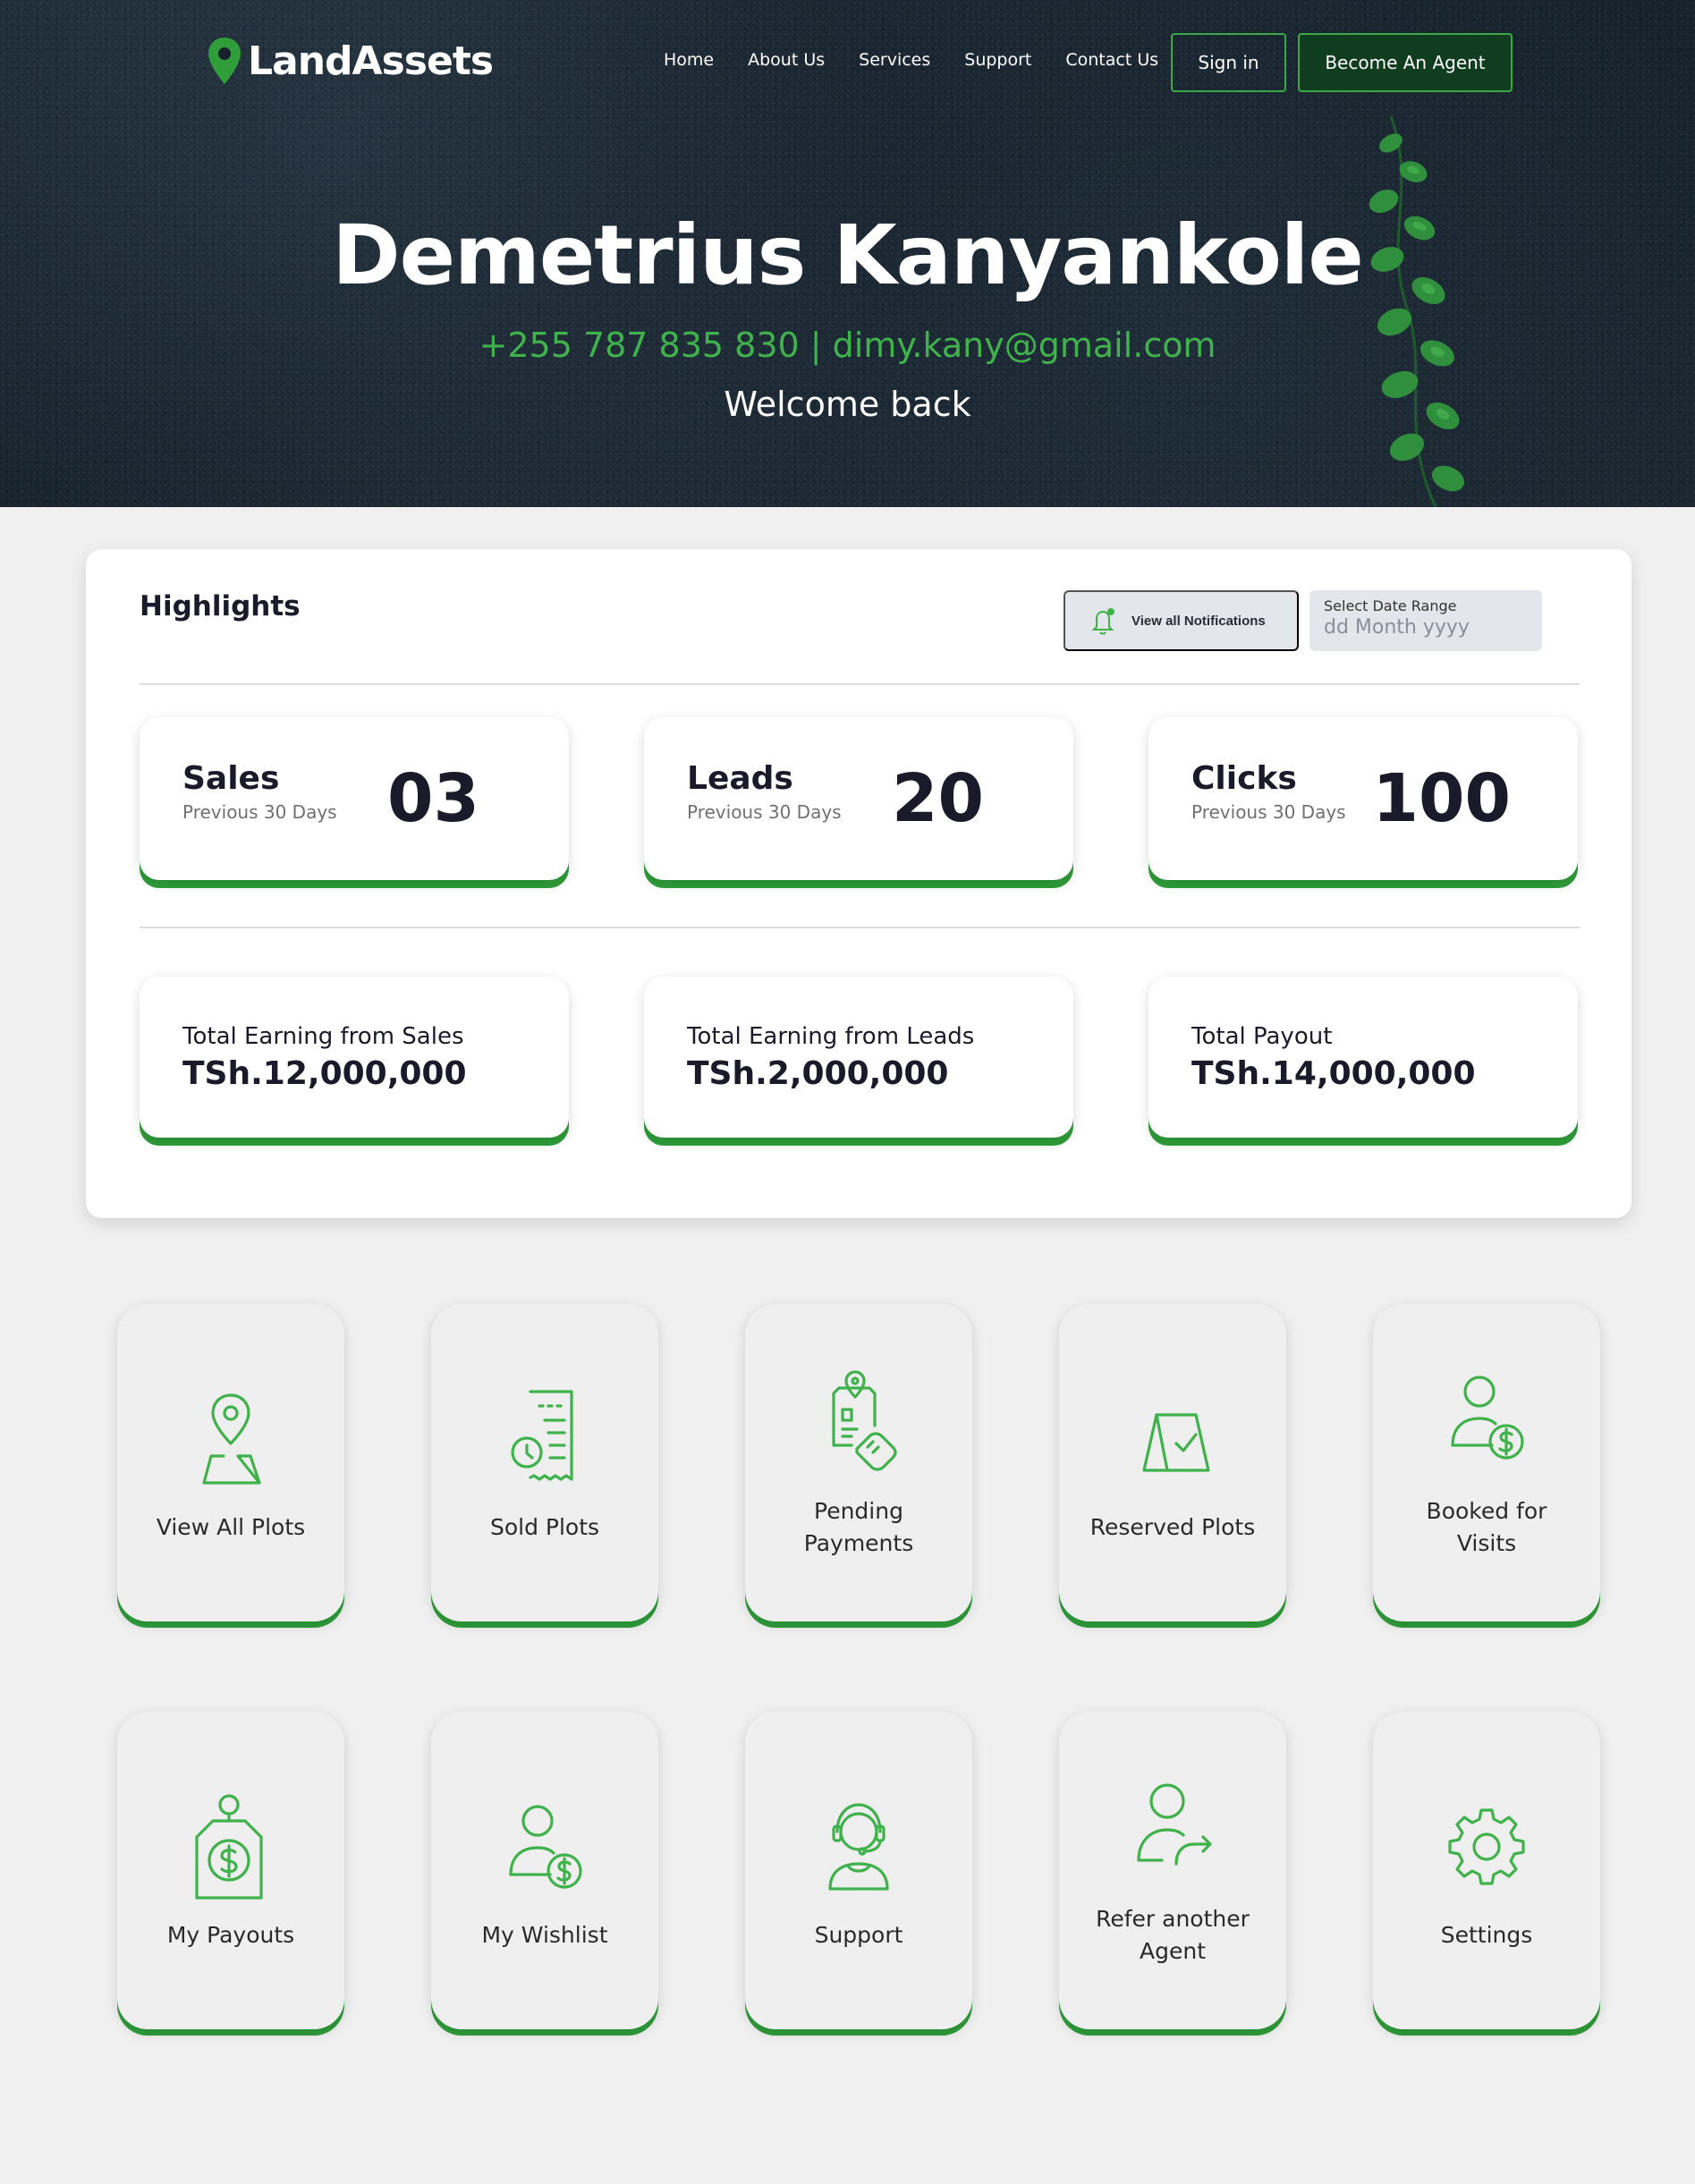 The width and height of the screenshot is (1695, 2184). What do you see at coordinates (786, 60) in the screenshot?
I see `nav-about-link: About Us` at bounding box center [786, 60].